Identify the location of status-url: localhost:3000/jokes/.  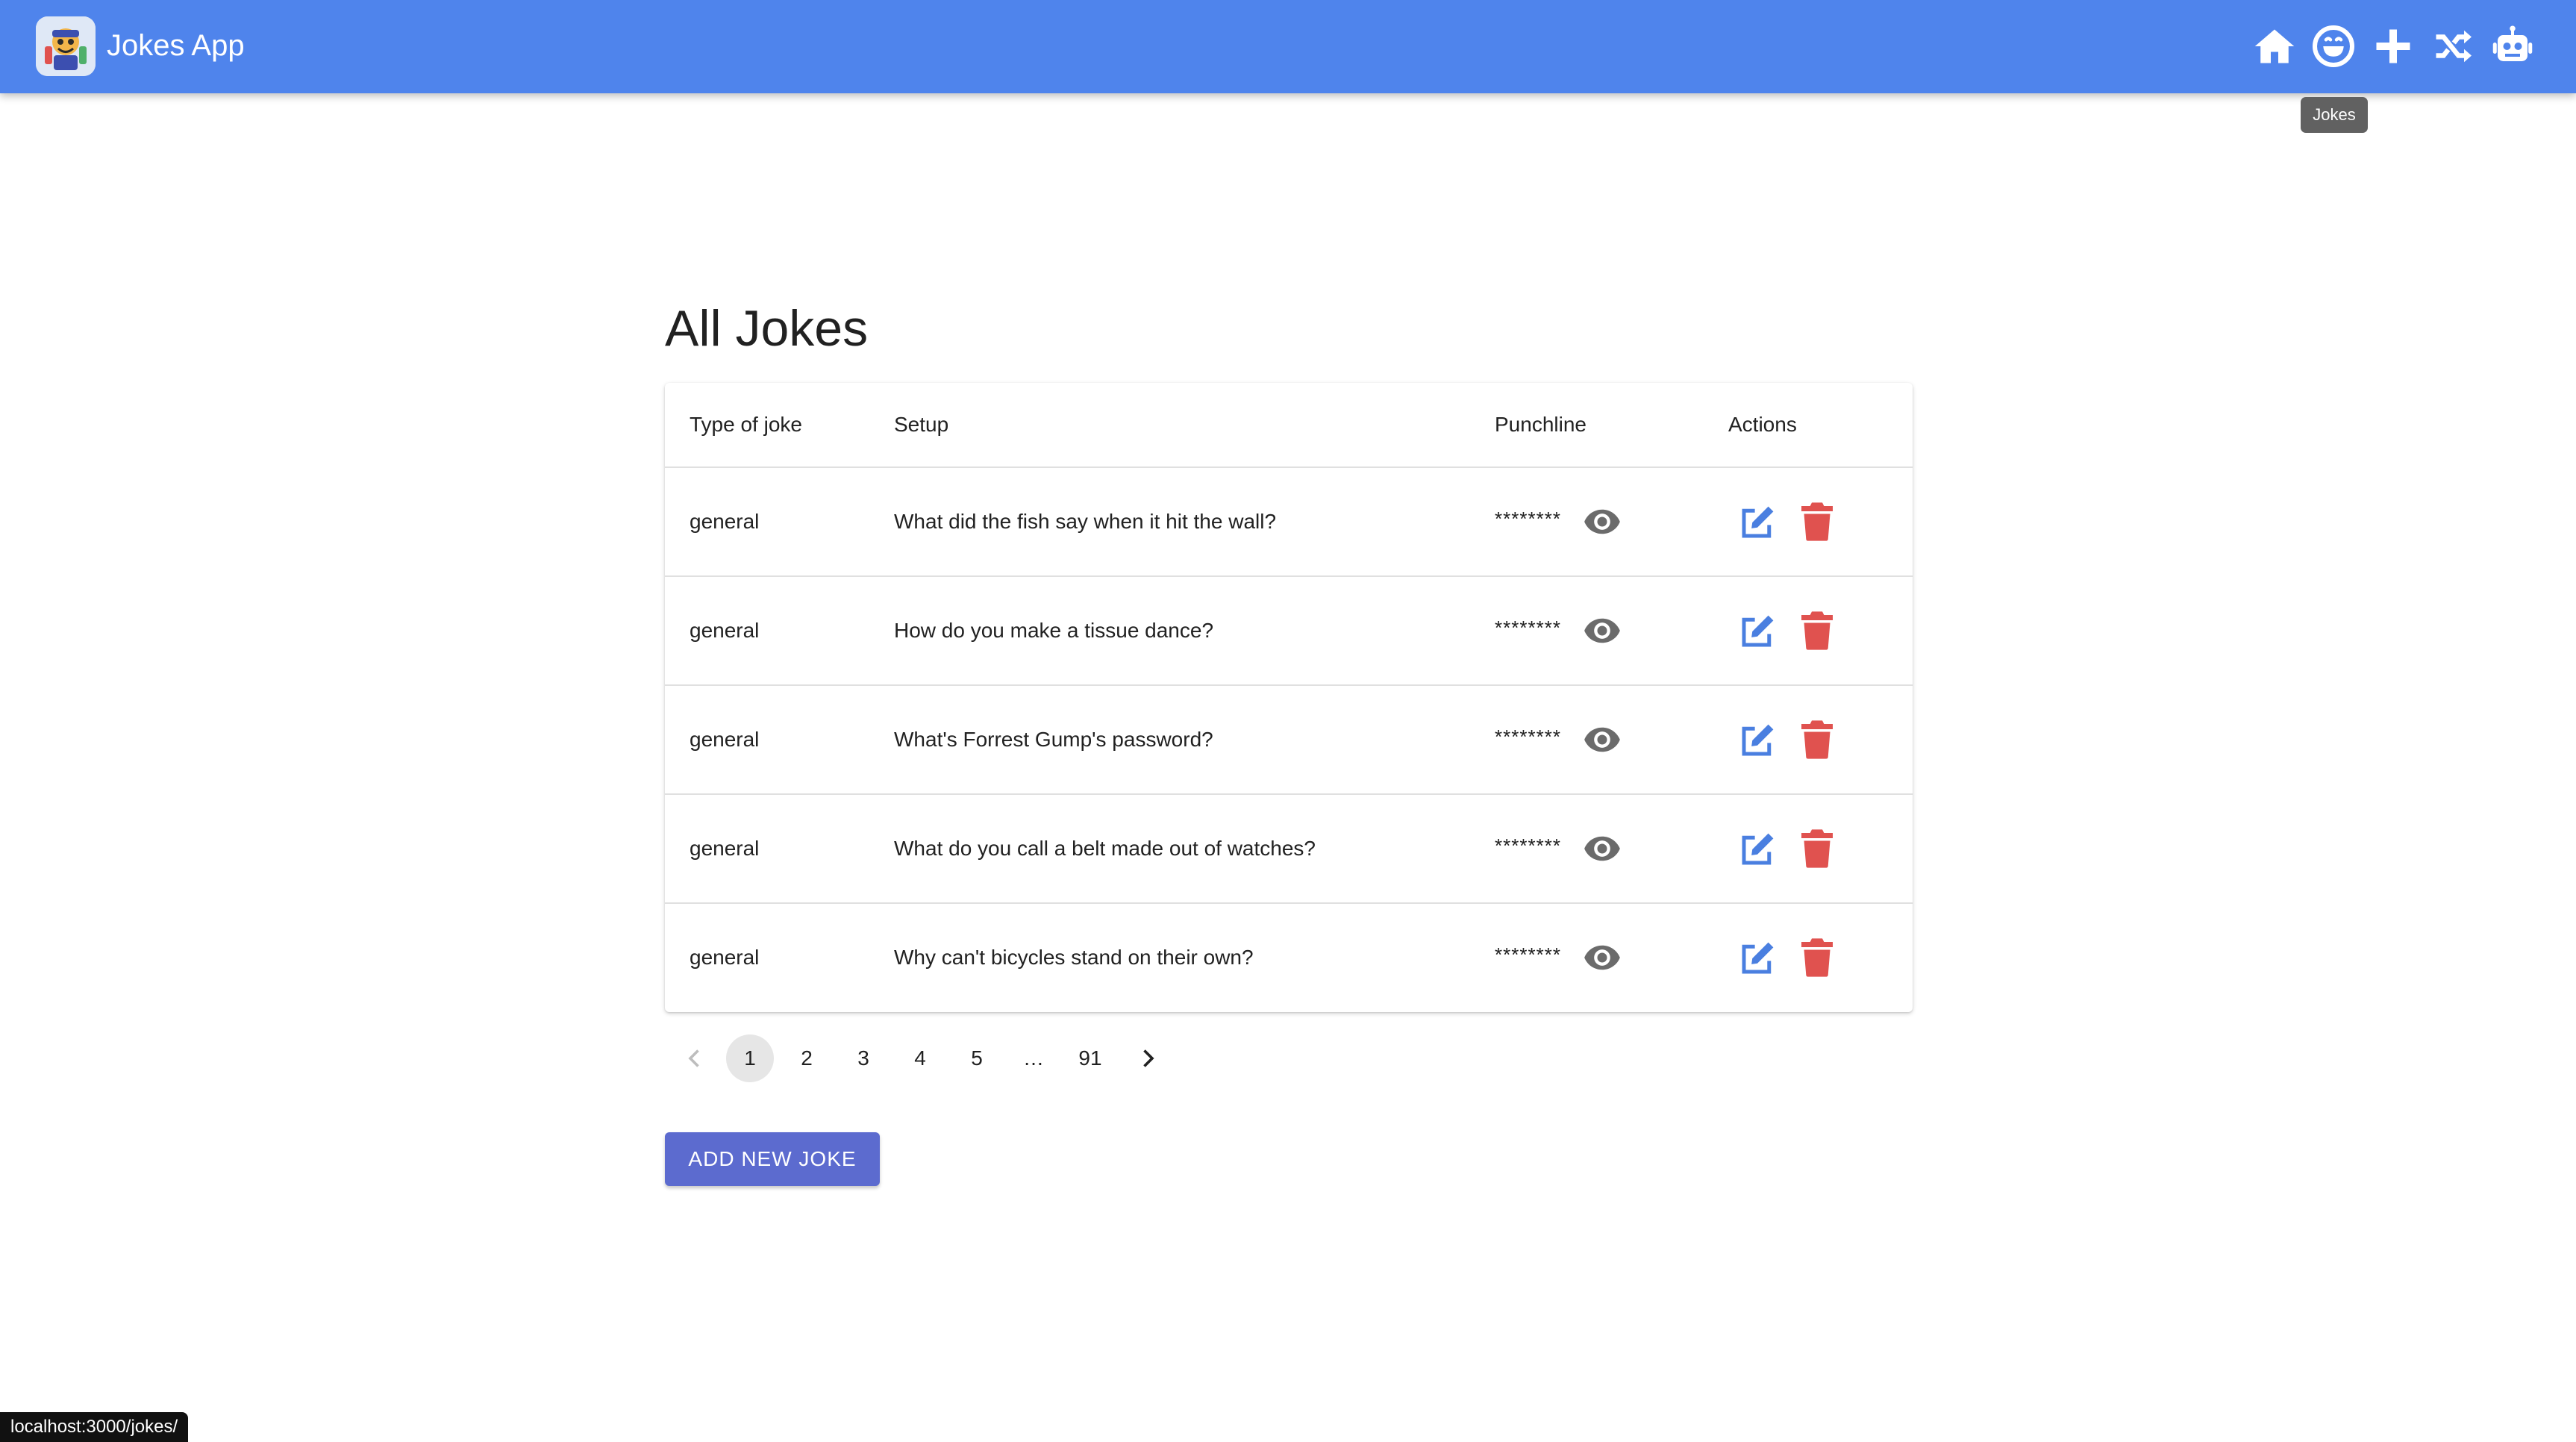
(94, 1427).